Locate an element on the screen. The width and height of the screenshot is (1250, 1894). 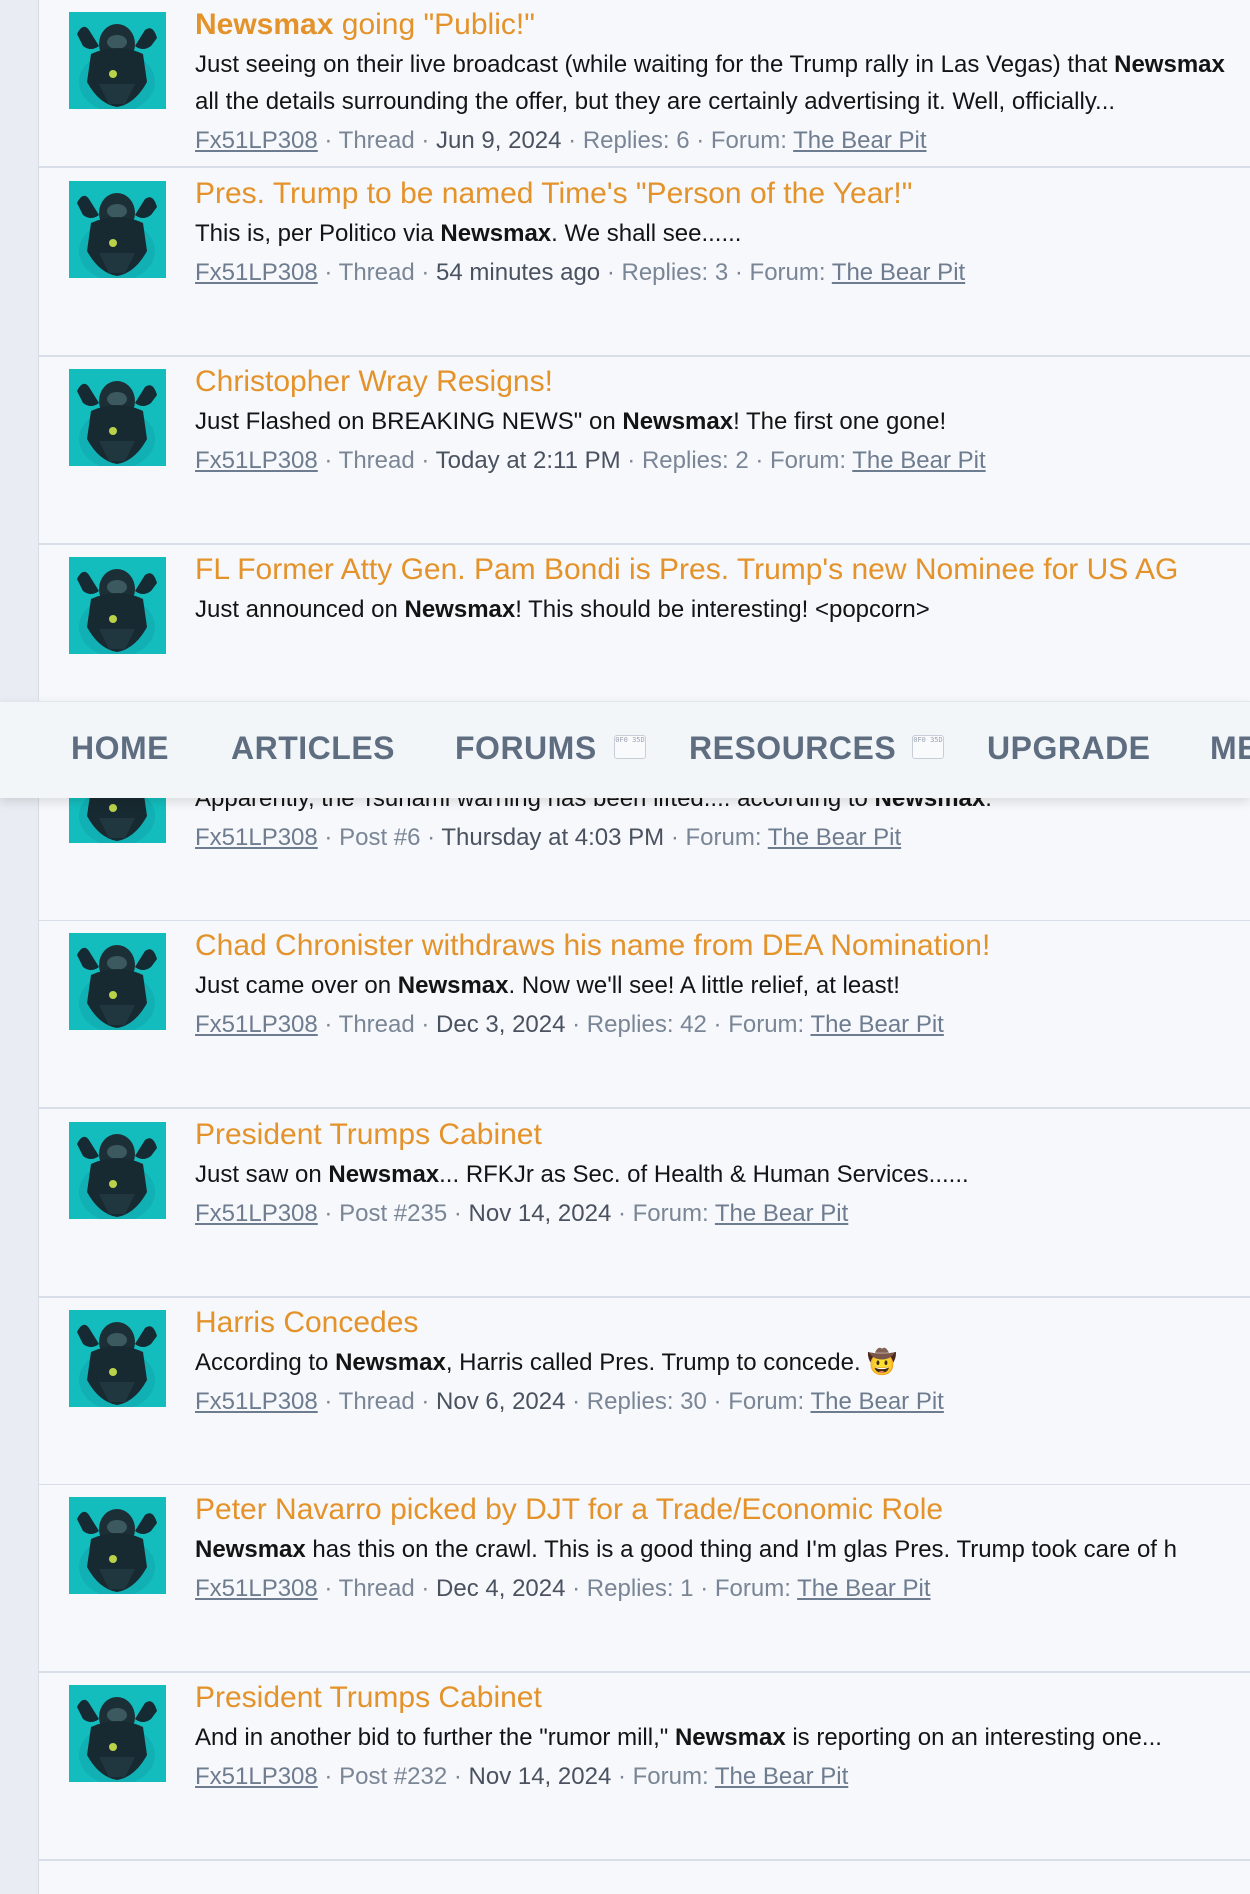
nav-articles: ARTICLES is located at coordinates (313, 748).